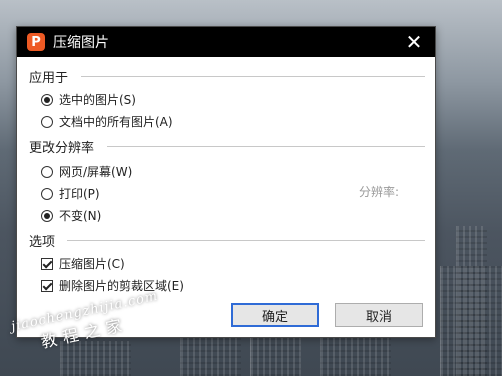 This screenshot has height=376, width=502. What do you see at coordinates (275, 315) in the screenshot?
I see `ok-button: 确定` at bounding box center [275, 315].